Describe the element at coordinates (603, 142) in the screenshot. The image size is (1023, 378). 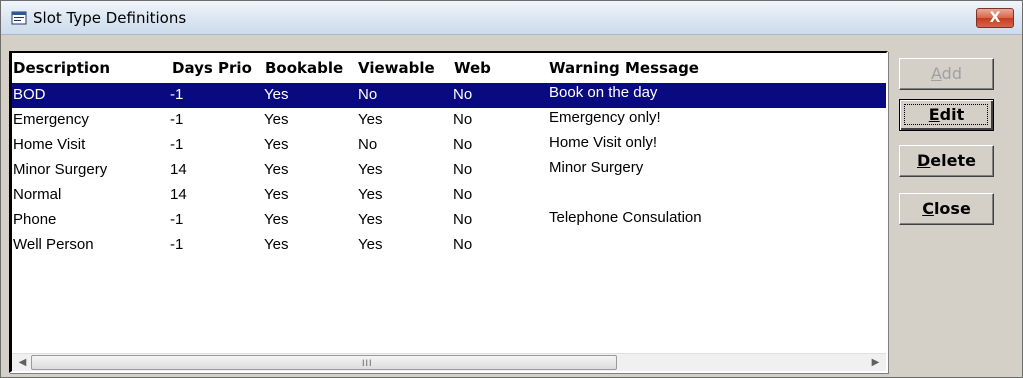
I see `cell-warning-message: Home Visit only!` at that location.